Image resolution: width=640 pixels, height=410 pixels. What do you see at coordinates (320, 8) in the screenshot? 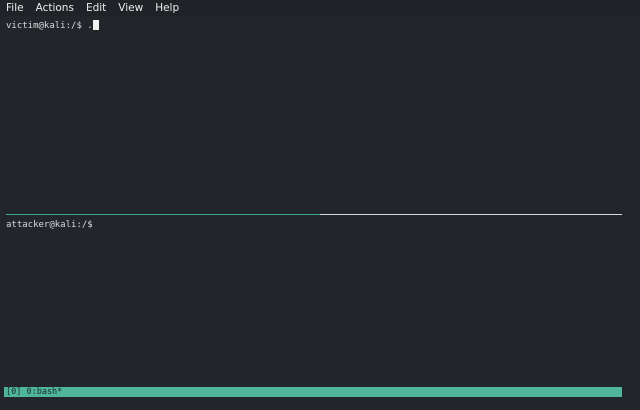
I see `menu-bar: File Actions Edit View Help` at bounding box center [320, 8].